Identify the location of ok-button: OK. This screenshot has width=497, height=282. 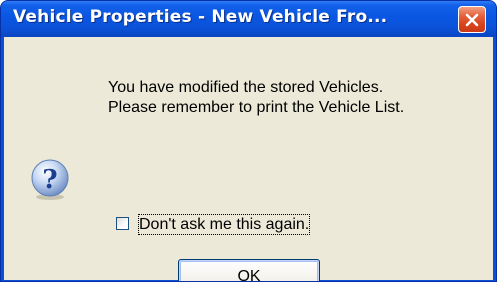
(249, 270).